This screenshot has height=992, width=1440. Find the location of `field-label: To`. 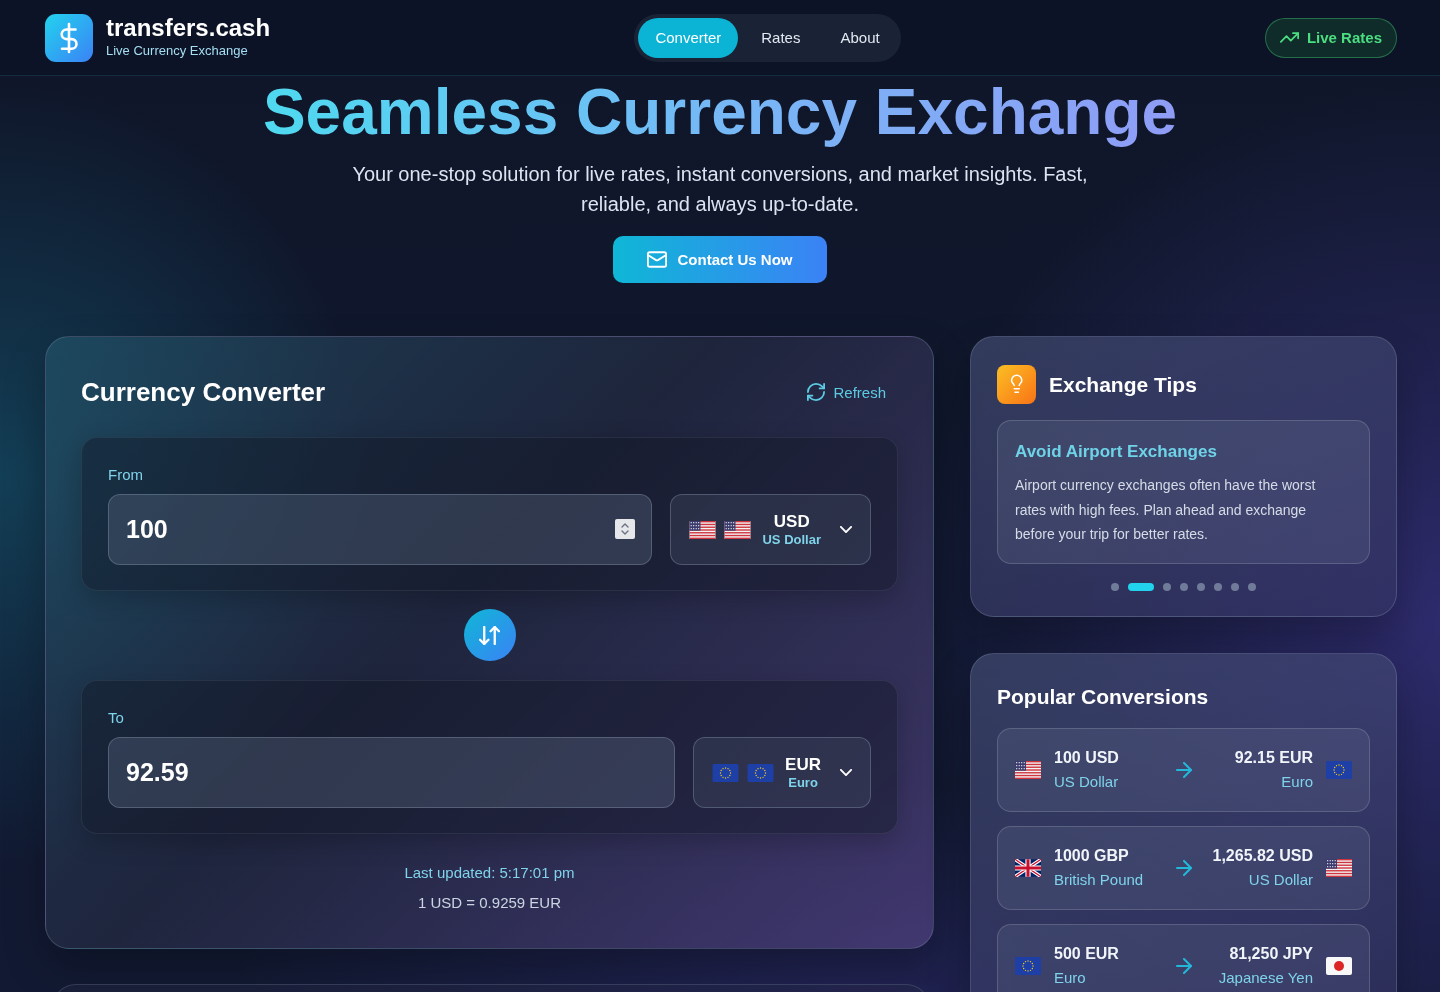

field-label: To is located at coordinates (116, 718).